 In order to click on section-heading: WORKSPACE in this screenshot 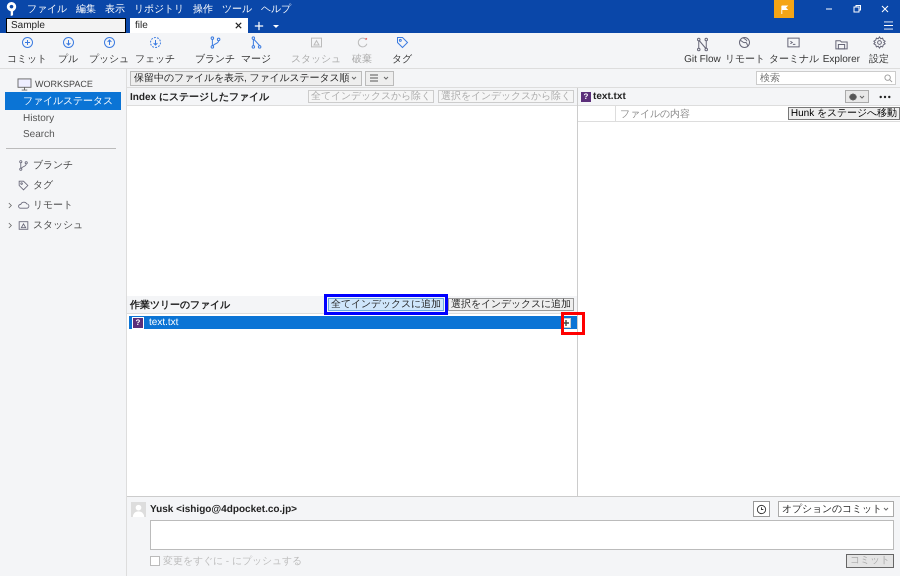, I will do `click(64, 84)`.